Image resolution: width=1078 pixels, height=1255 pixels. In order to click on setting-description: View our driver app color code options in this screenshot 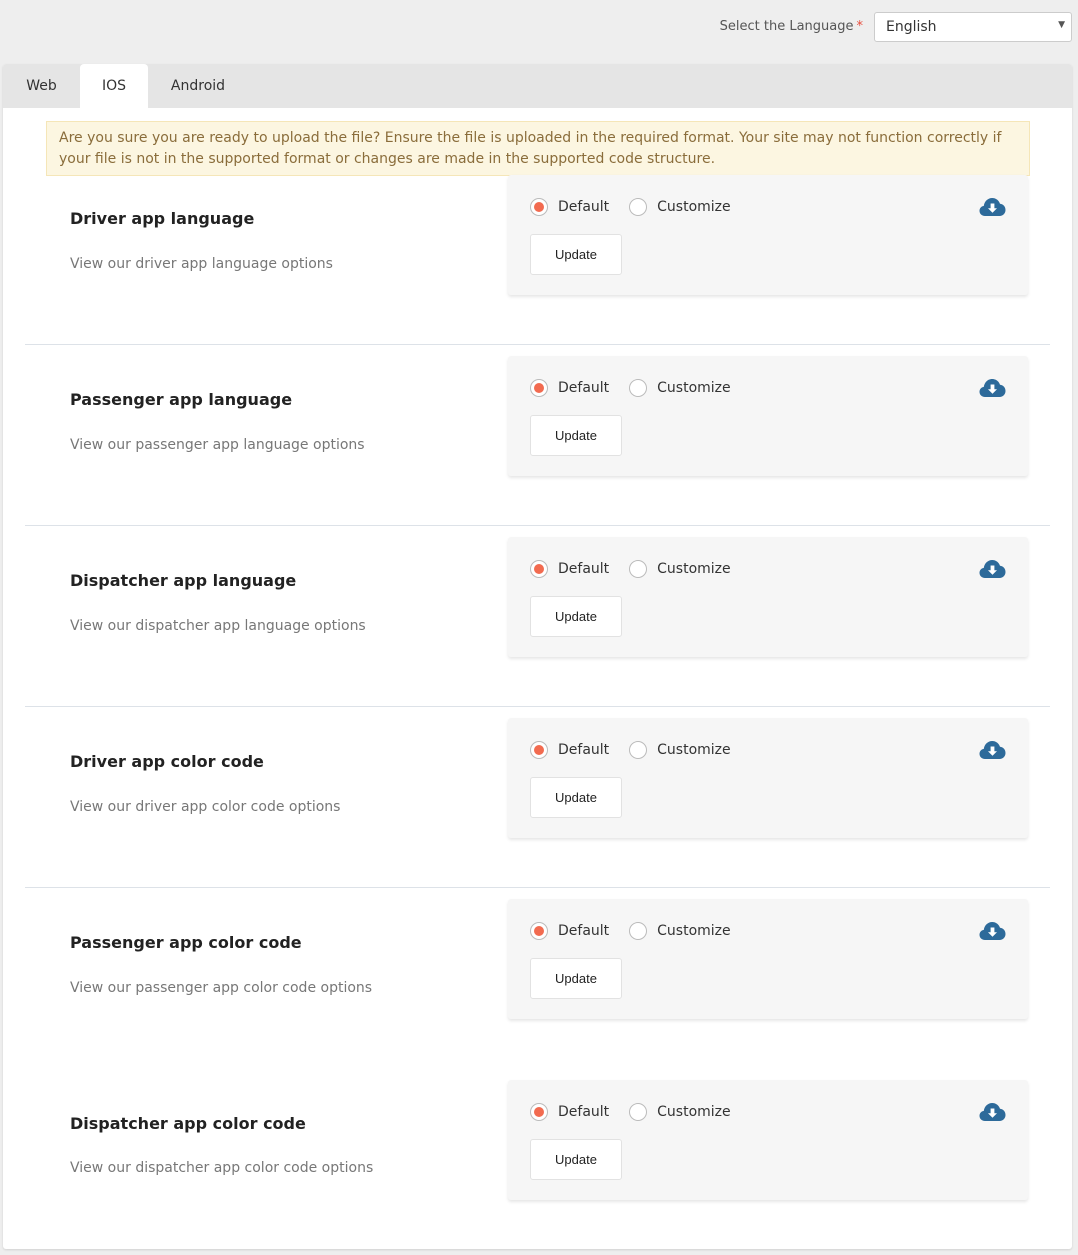, I will do `click(205, 807)`.